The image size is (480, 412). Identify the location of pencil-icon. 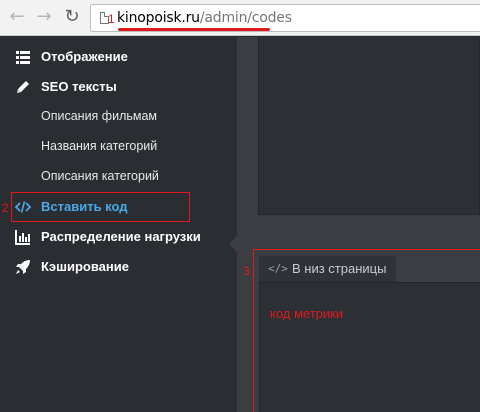
(23, 87).